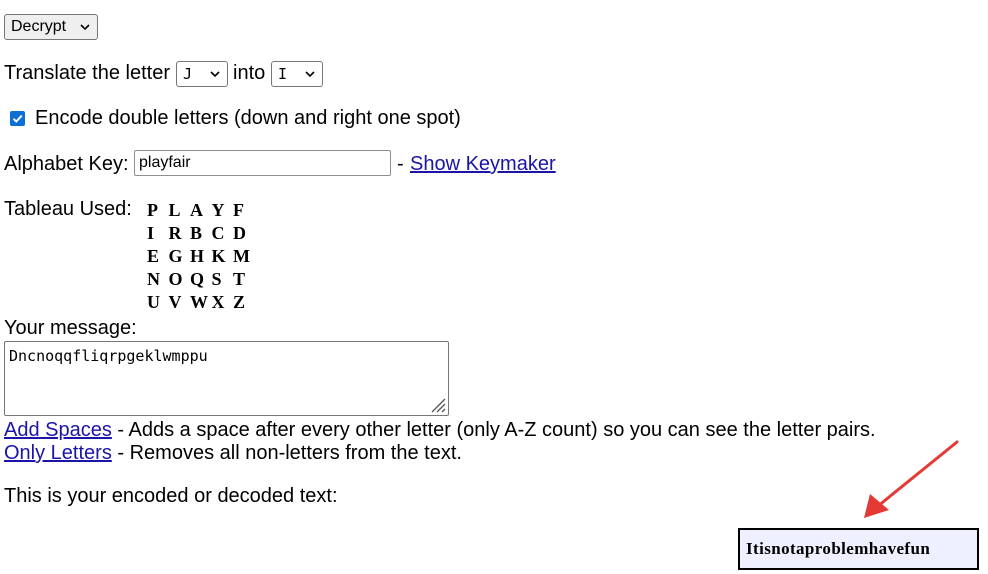 The height and width of the screenshot is (574, 988). Describe the element at coordinates (175, 302) in the screenshot. I see `tableau-cell: V` at that location.